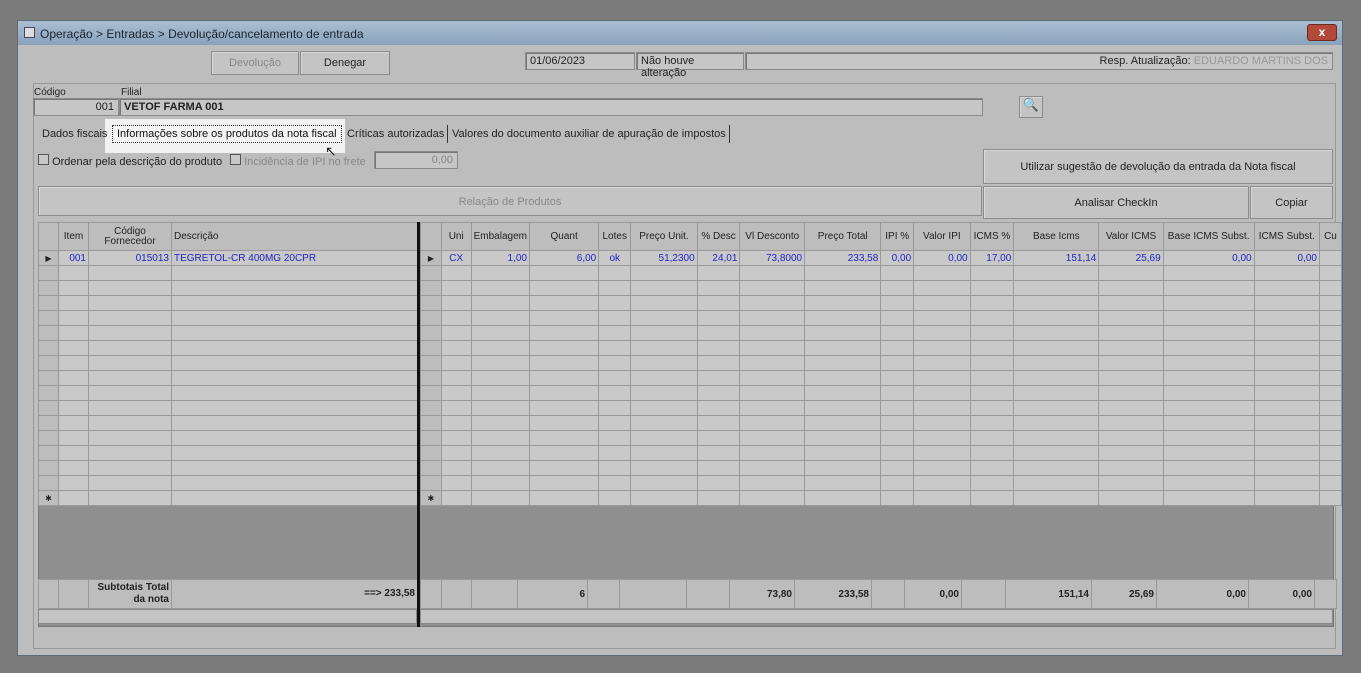 The height and width of the screenshot is (673, 1361). Describe the element at coordinates (48, 258) in the screenshot. I see `table-cell: ▶` at that location.